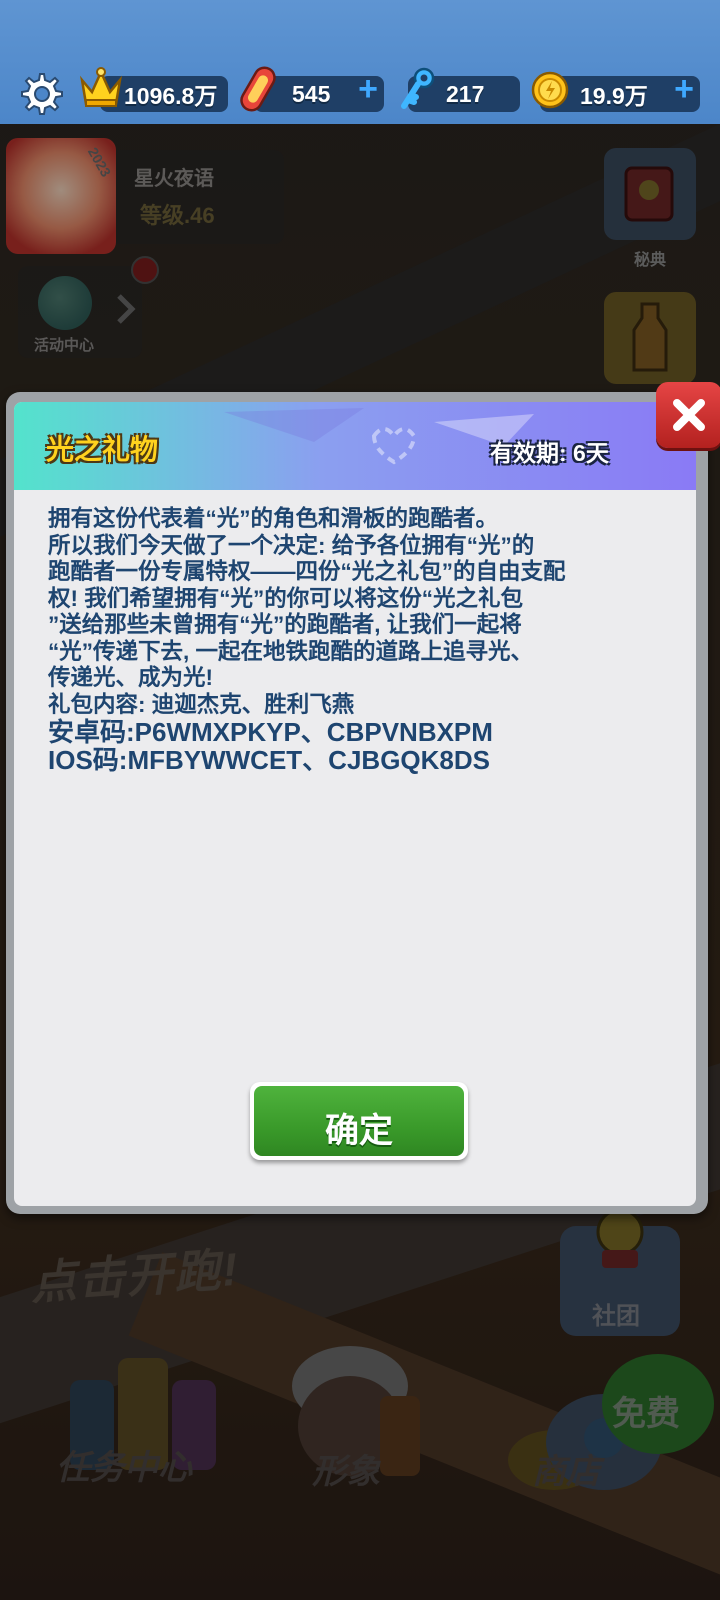  Describe the element at coordinates (273, 518) in the screenshot. I see `message-line: 拥有这份代表着“光”的角色和滑板的跑酷者。` at that location.